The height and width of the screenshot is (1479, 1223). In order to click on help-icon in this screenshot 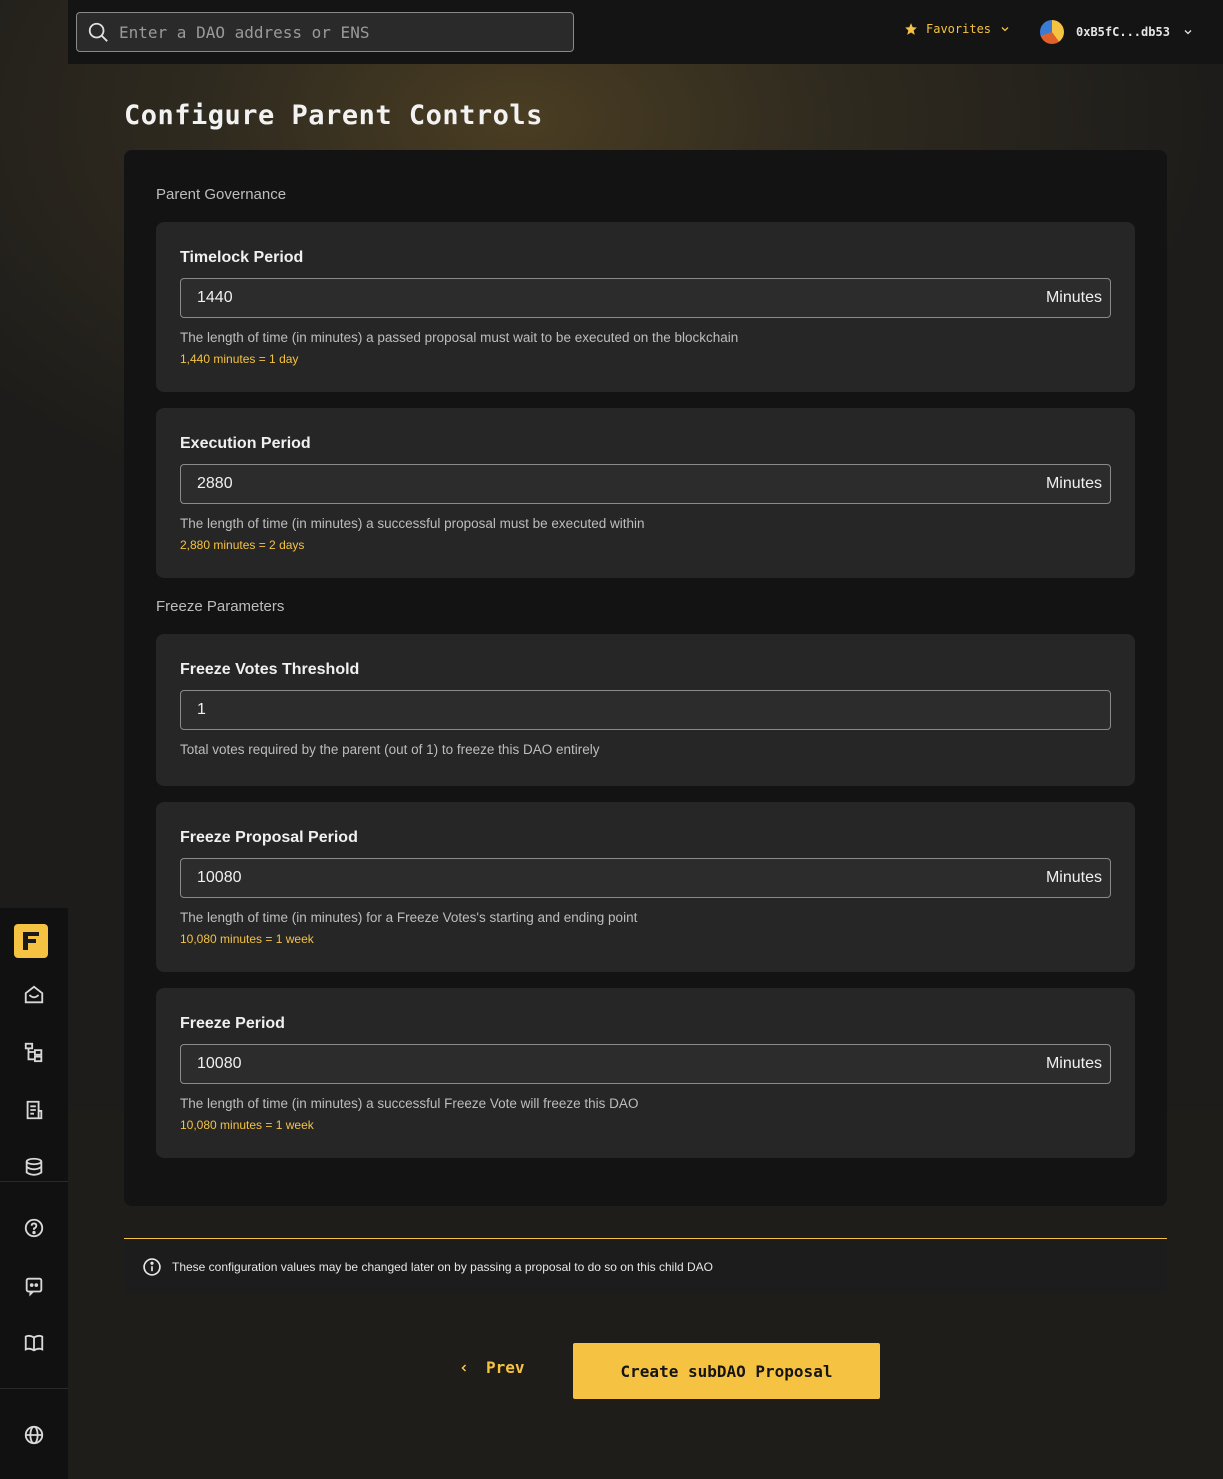, I will do `click(34, 1228)`.